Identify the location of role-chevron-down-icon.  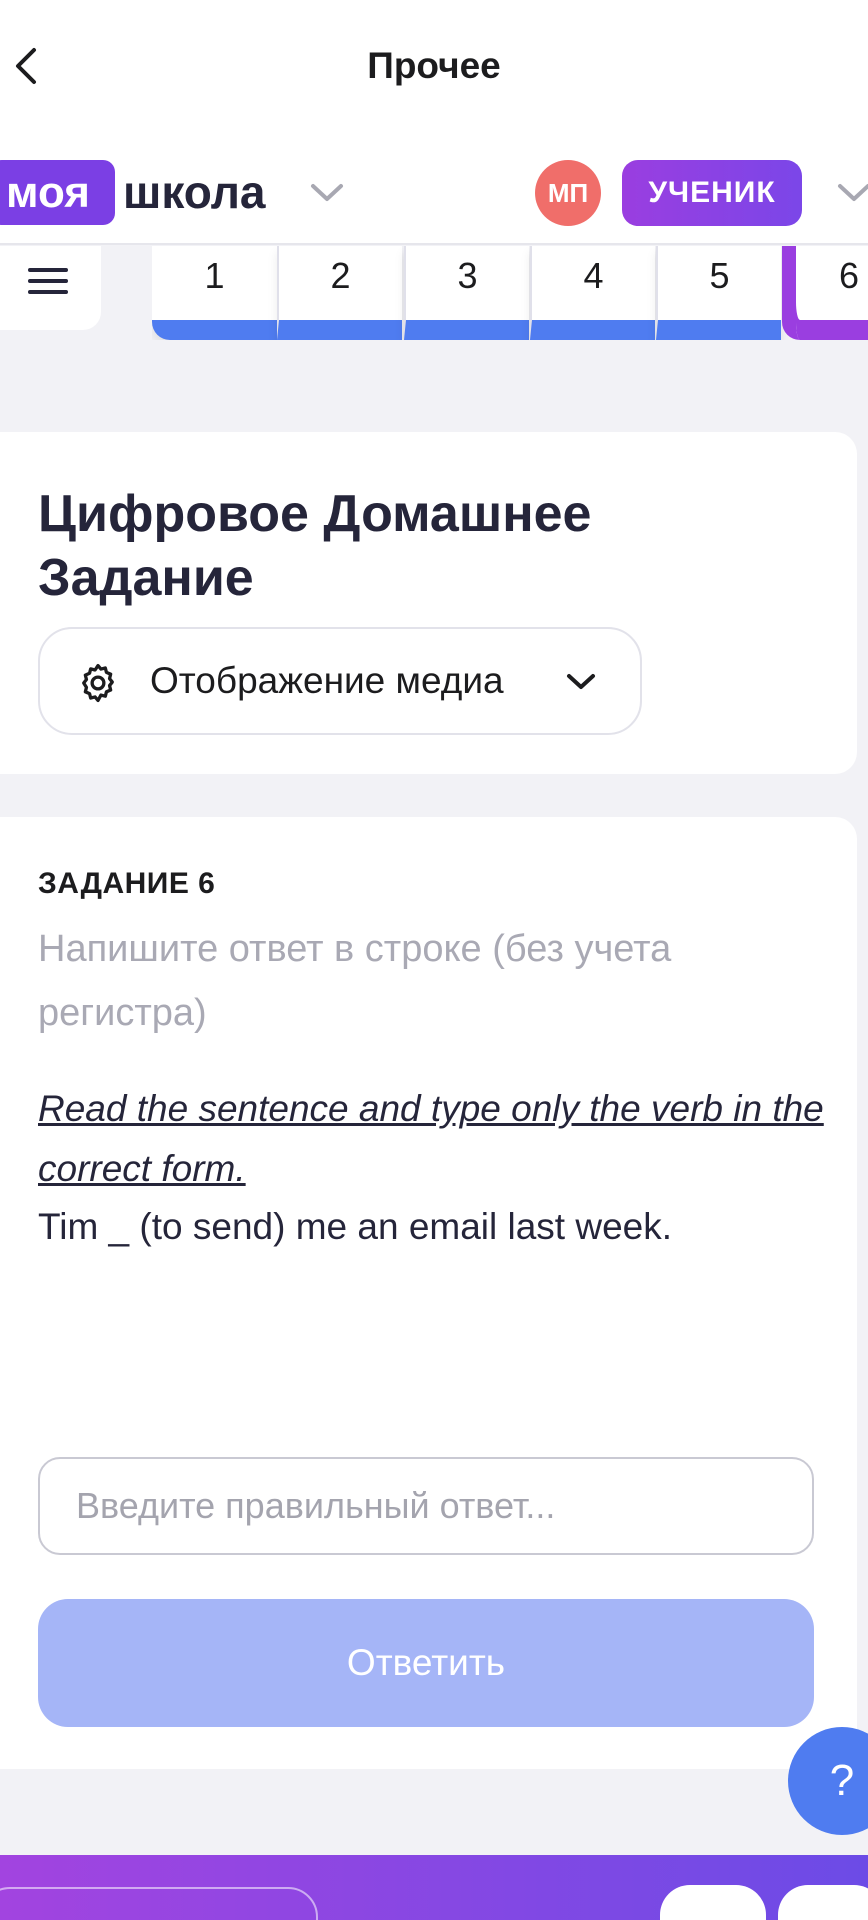
(851, 193).